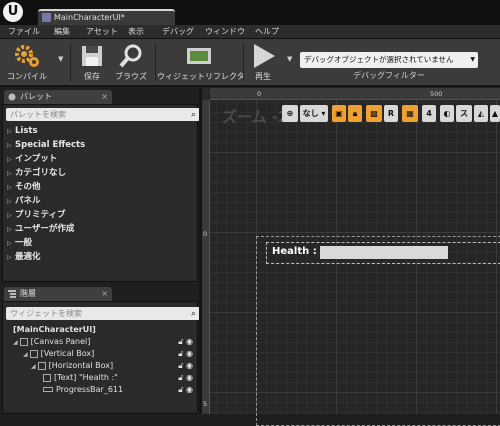 The width and height of the screenshot is (500, 426). I want to click on hierarchy-item-horizontal-box: ◢ [Horizontal Box], so click(72, 366).